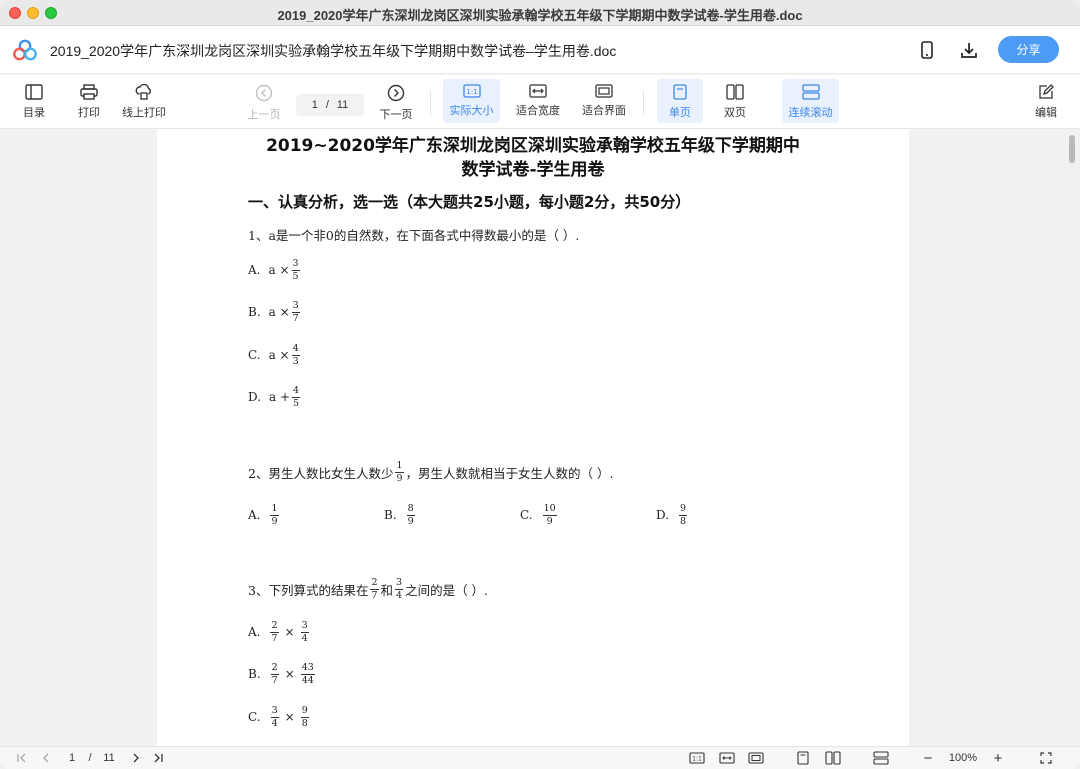  Describe the element at coordinates (34, 113) in the screenshot. I see `toc-label: 目录` at that location.